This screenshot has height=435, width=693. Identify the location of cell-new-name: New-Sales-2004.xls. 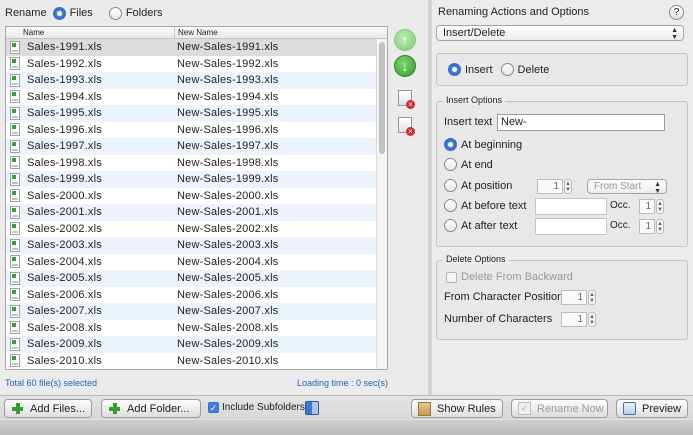
(228, 261).